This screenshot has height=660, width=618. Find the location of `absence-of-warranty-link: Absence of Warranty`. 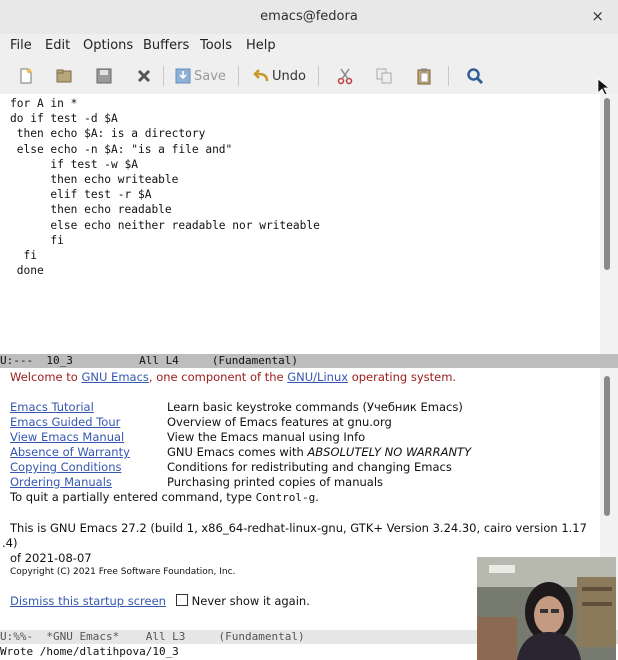

absence-of-warranty-link: Absence of Warranty is located at coordinates (70, 452).